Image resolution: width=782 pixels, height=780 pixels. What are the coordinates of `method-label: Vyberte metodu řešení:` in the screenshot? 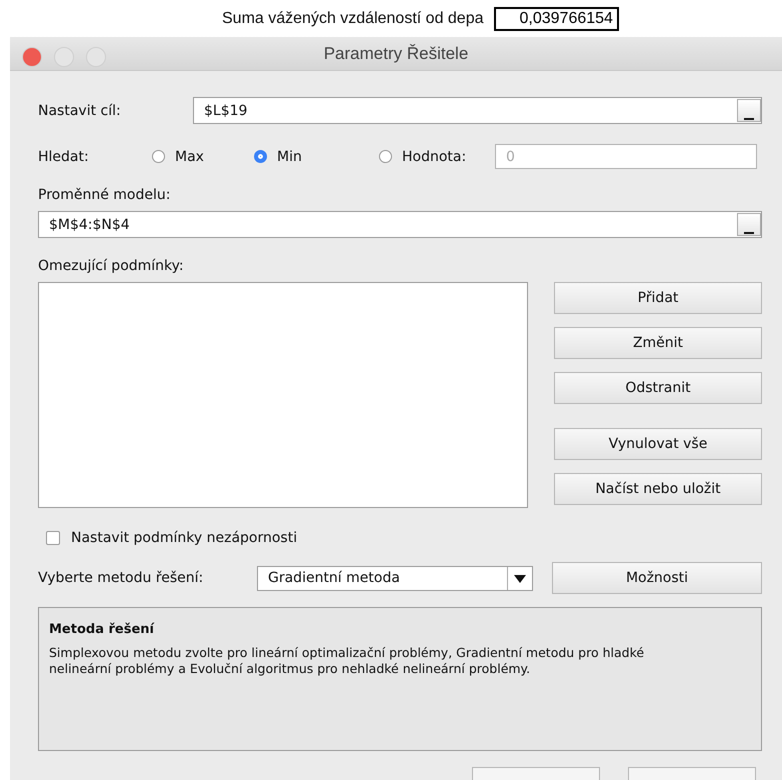 It's located at (121, 578).